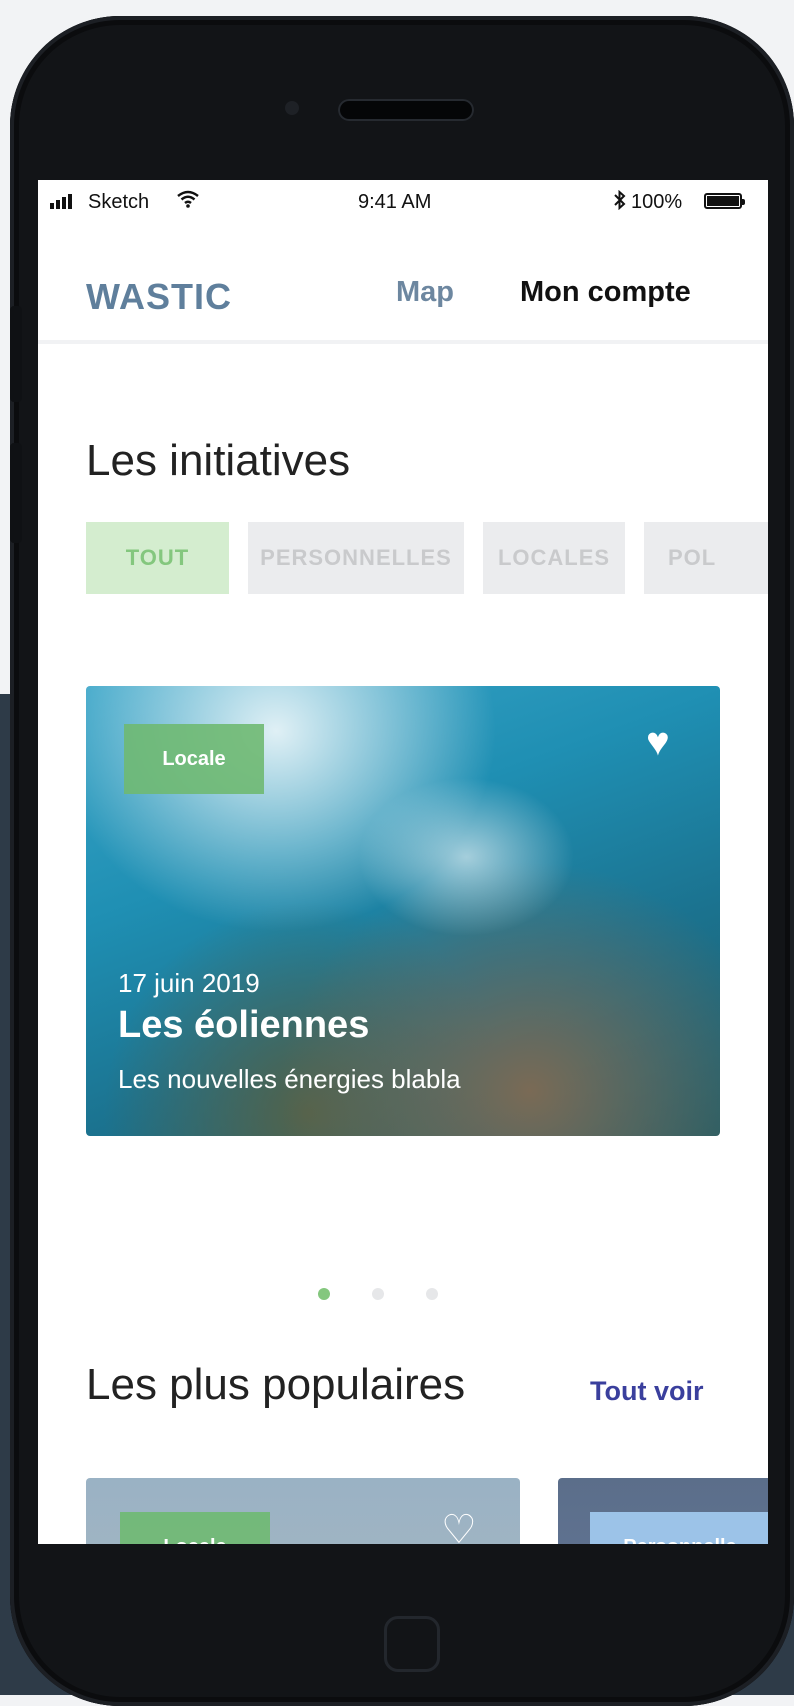  Describe the element at coordinates (554, 558) in the screenshot. I see `filter-tab-locales: LOCALES` at that location.